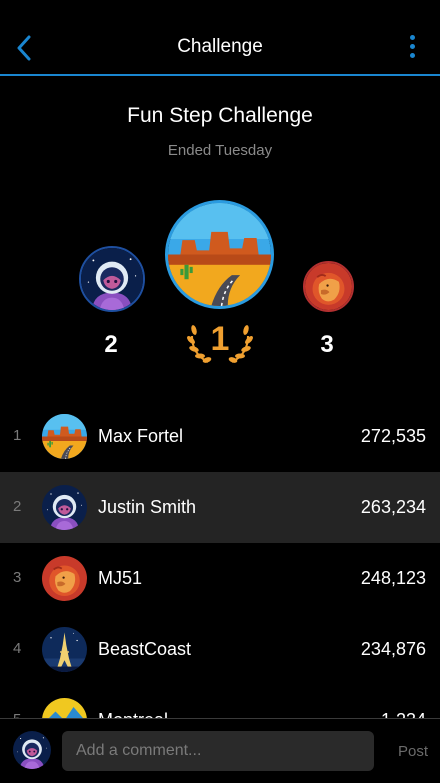  Describe the element at coordinates (220, 649) in the screenshot. I see `leaderboard-row: 4 BeastCoast 234,876` at that location.